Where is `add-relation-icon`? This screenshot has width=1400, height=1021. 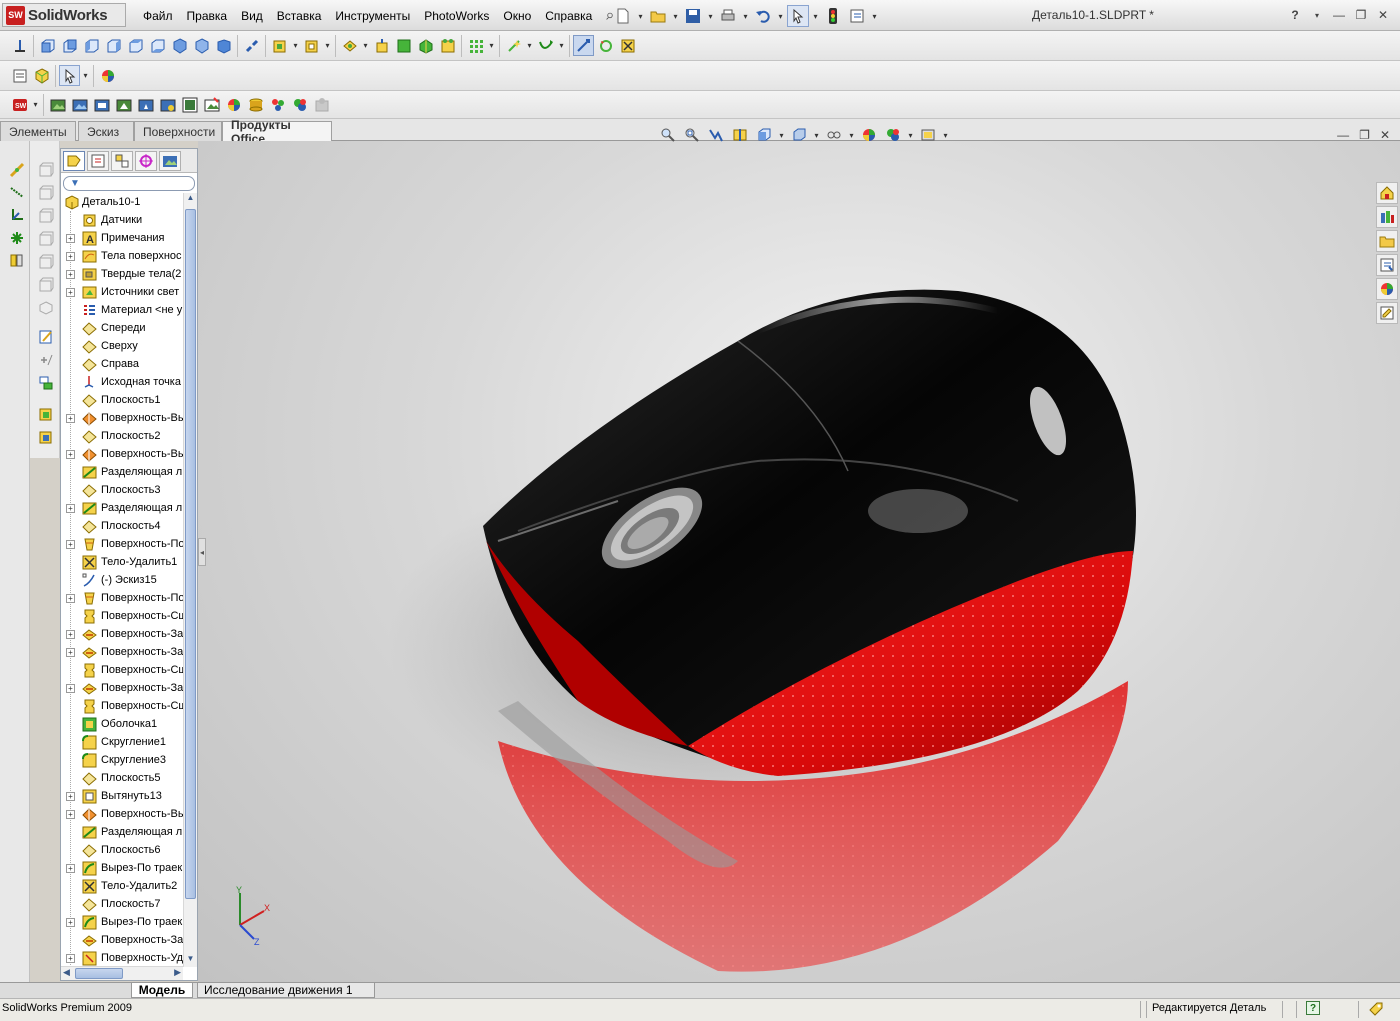 add-relation-icon is located at coordinates (45, 359).